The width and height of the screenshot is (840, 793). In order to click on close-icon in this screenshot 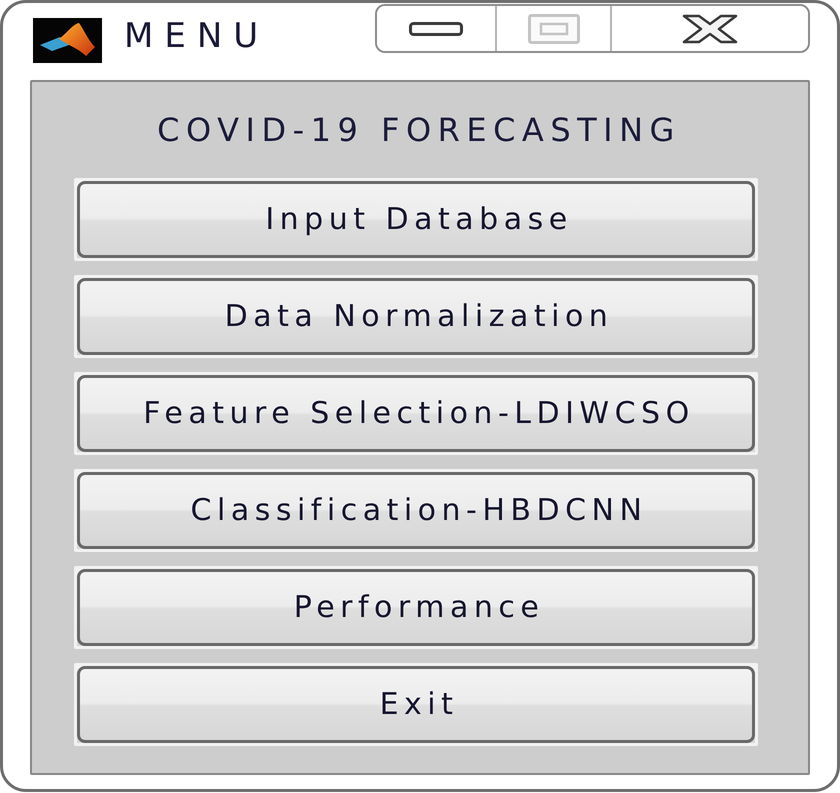, I will do `click(710, 29)`.